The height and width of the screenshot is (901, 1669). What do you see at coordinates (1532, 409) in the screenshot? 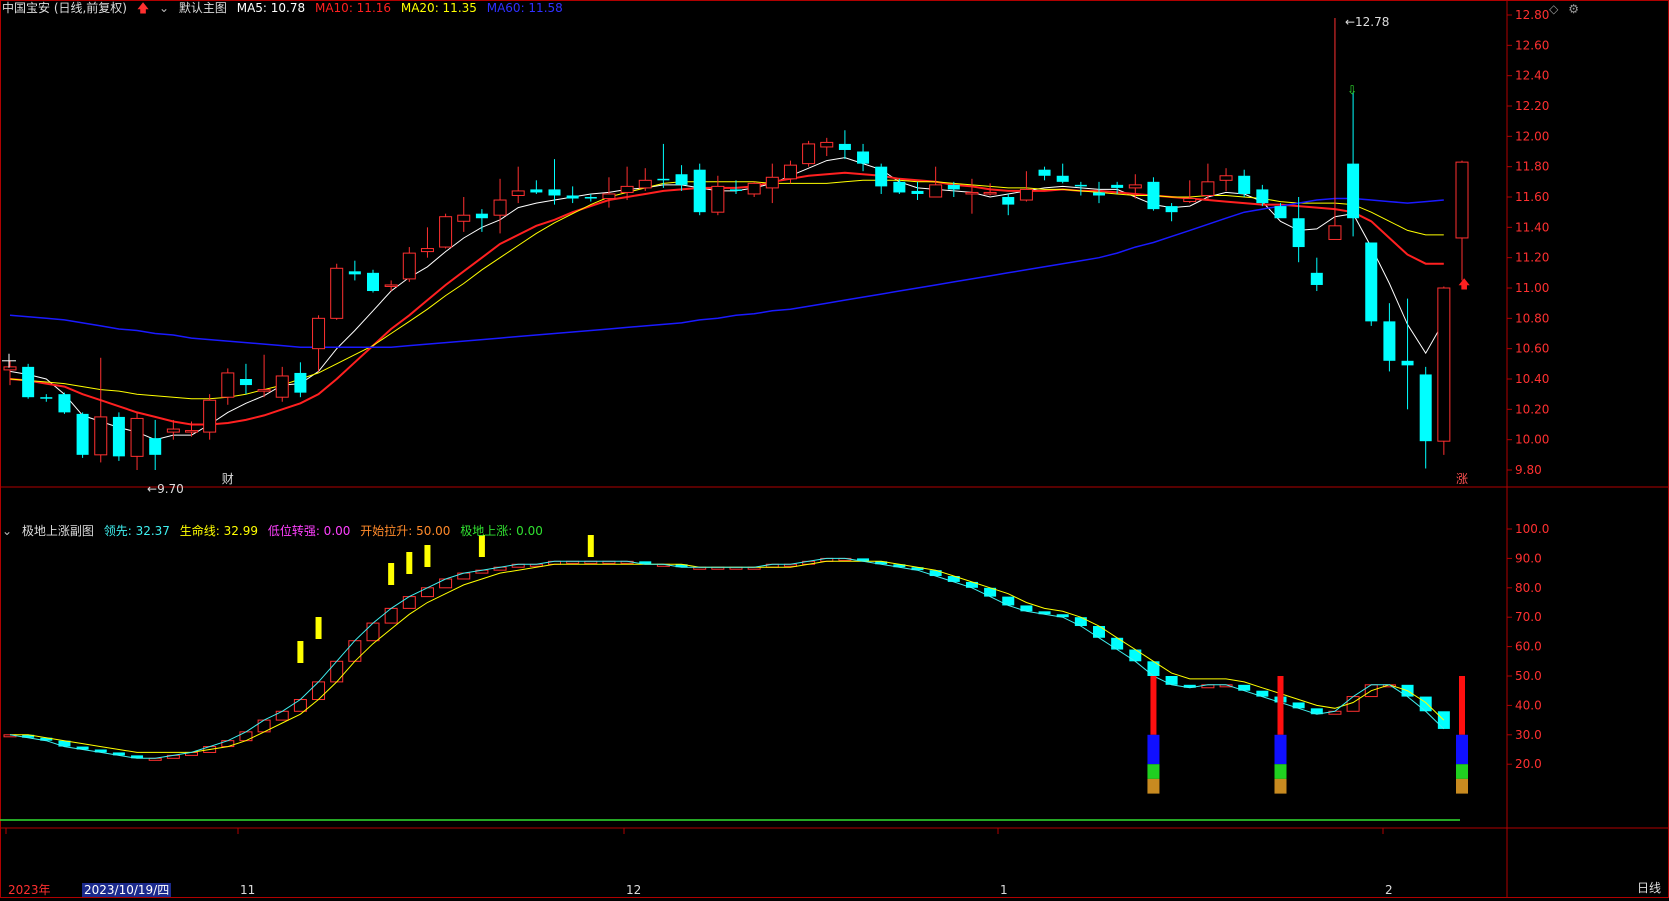
I see `price-tick-label: 10.20` at bounding box center [1532, 409].